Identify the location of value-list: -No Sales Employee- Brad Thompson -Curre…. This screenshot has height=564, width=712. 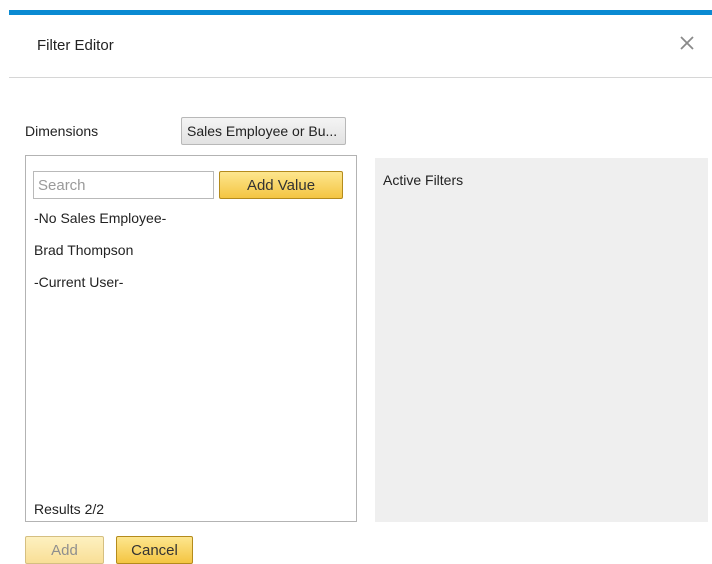
(100, 258).